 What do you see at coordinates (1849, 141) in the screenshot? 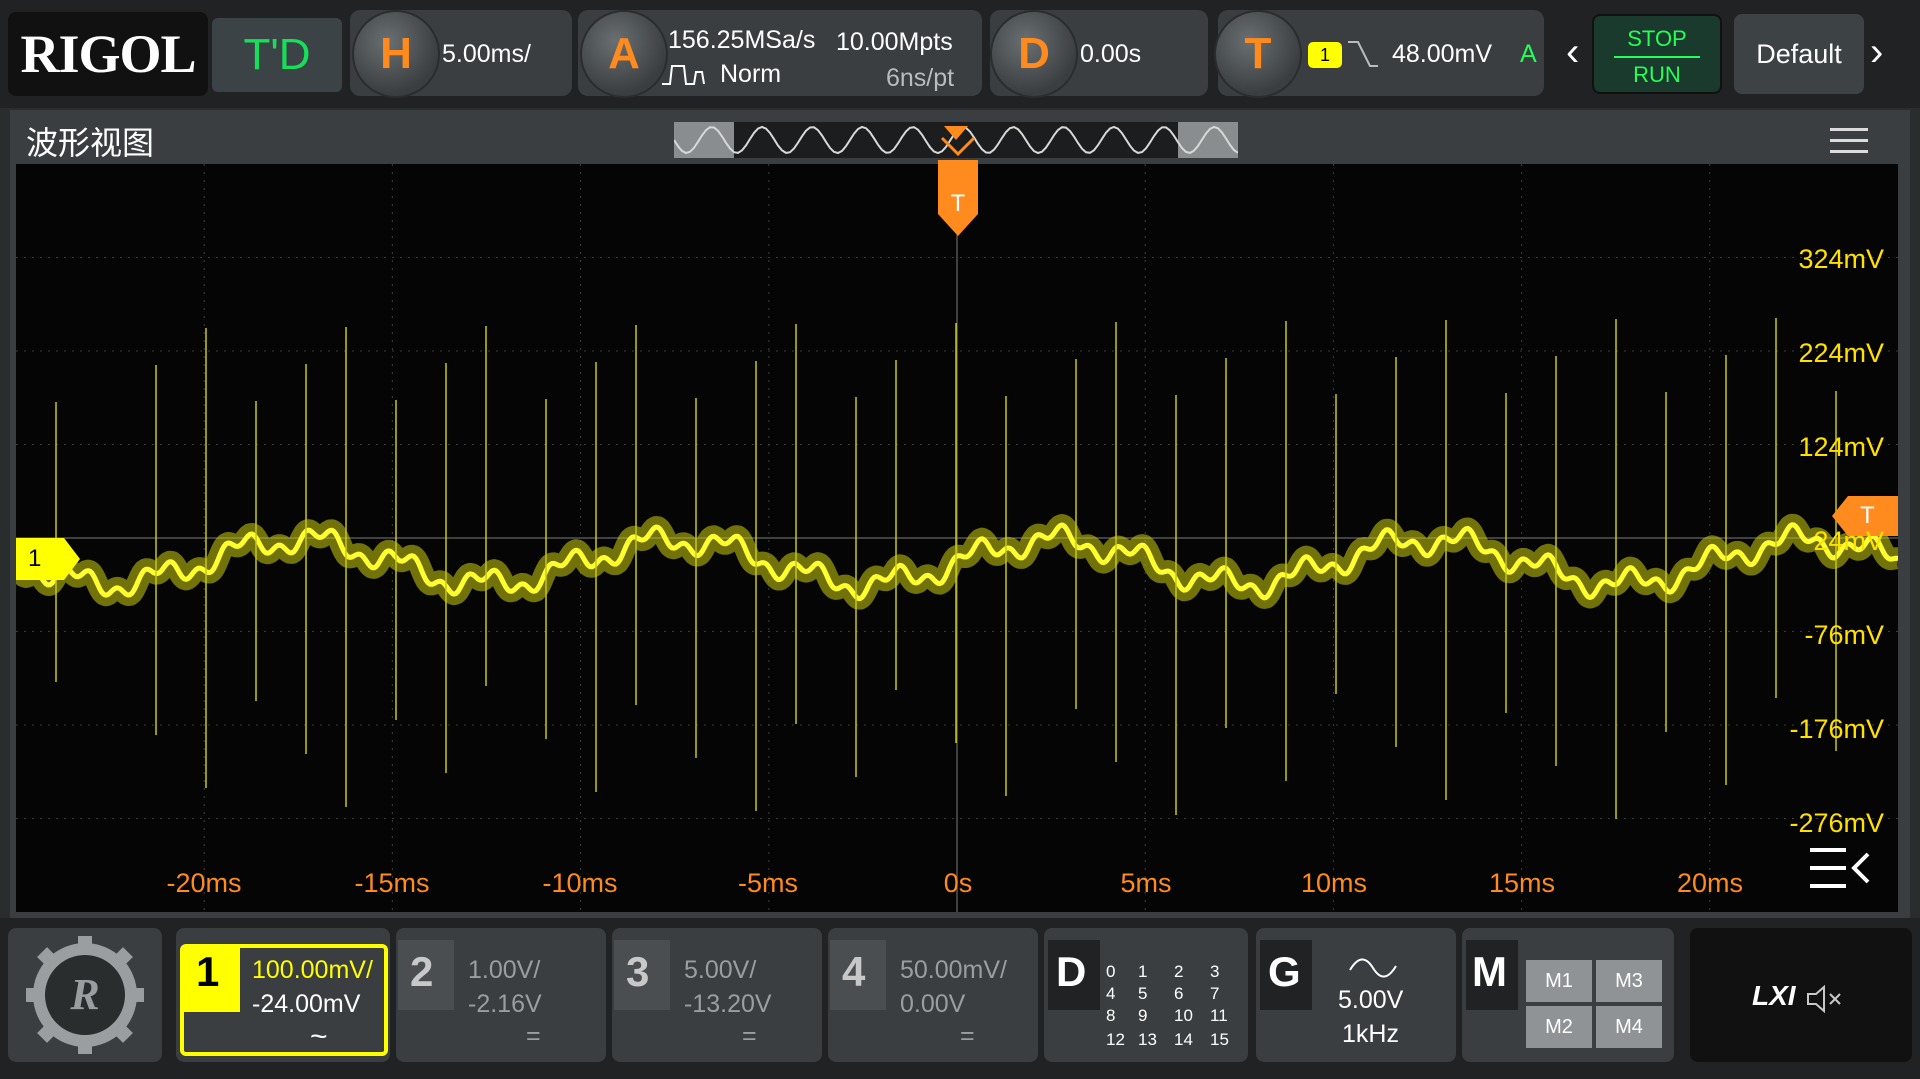
I see `menu-icon` at bounding box center [1849, 141].